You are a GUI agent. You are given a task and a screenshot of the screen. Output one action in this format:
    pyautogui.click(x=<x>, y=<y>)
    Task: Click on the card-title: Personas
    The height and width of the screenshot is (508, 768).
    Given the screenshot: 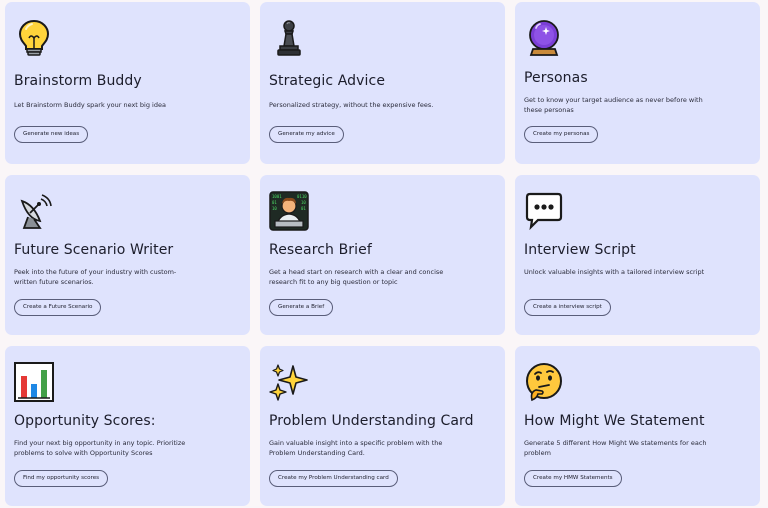 What is the action you would take?
    pyautogui.click(x=556, y=78)
    